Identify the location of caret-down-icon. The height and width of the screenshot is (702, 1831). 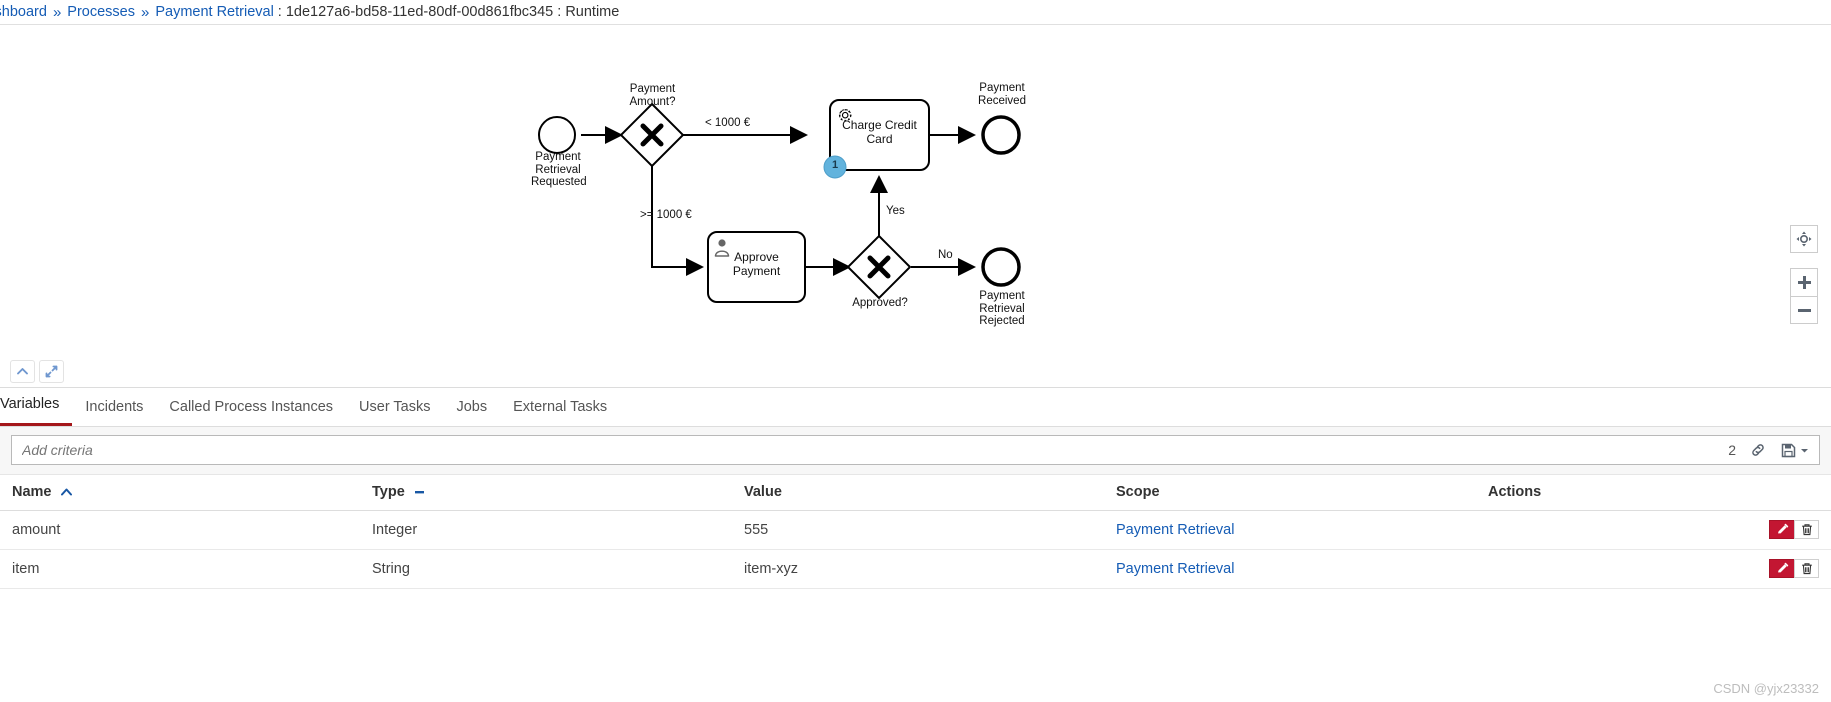
(1804, 450).